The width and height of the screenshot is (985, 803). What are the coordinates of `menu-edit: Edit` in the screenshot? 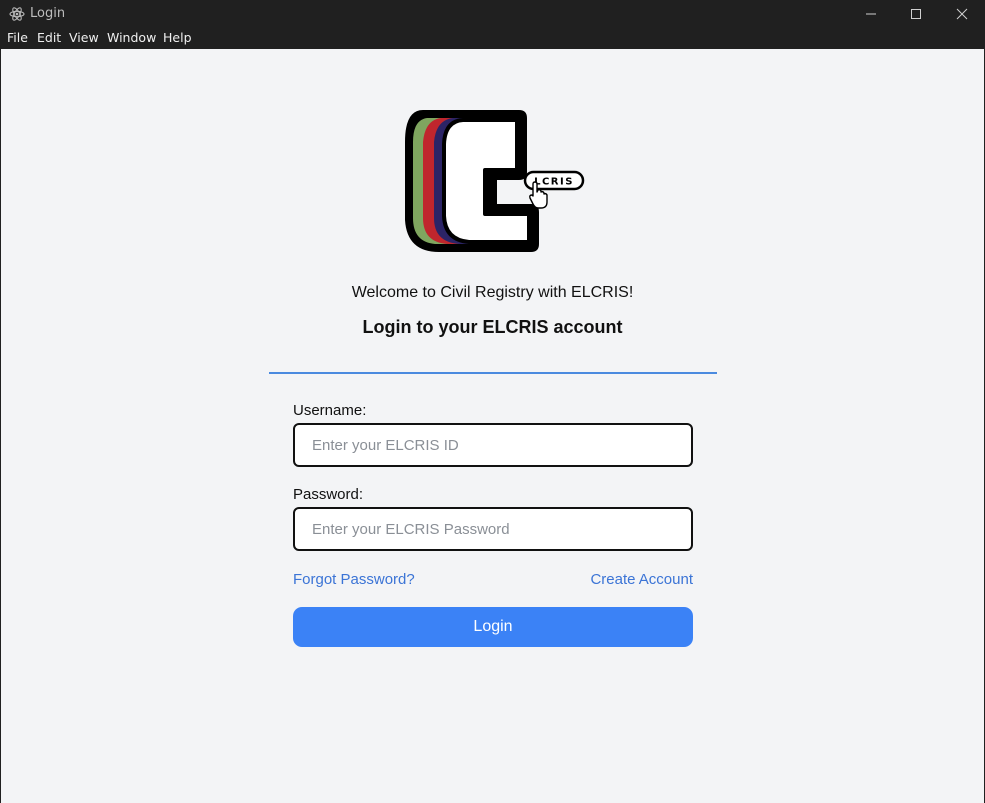 It's located at (49, 37).